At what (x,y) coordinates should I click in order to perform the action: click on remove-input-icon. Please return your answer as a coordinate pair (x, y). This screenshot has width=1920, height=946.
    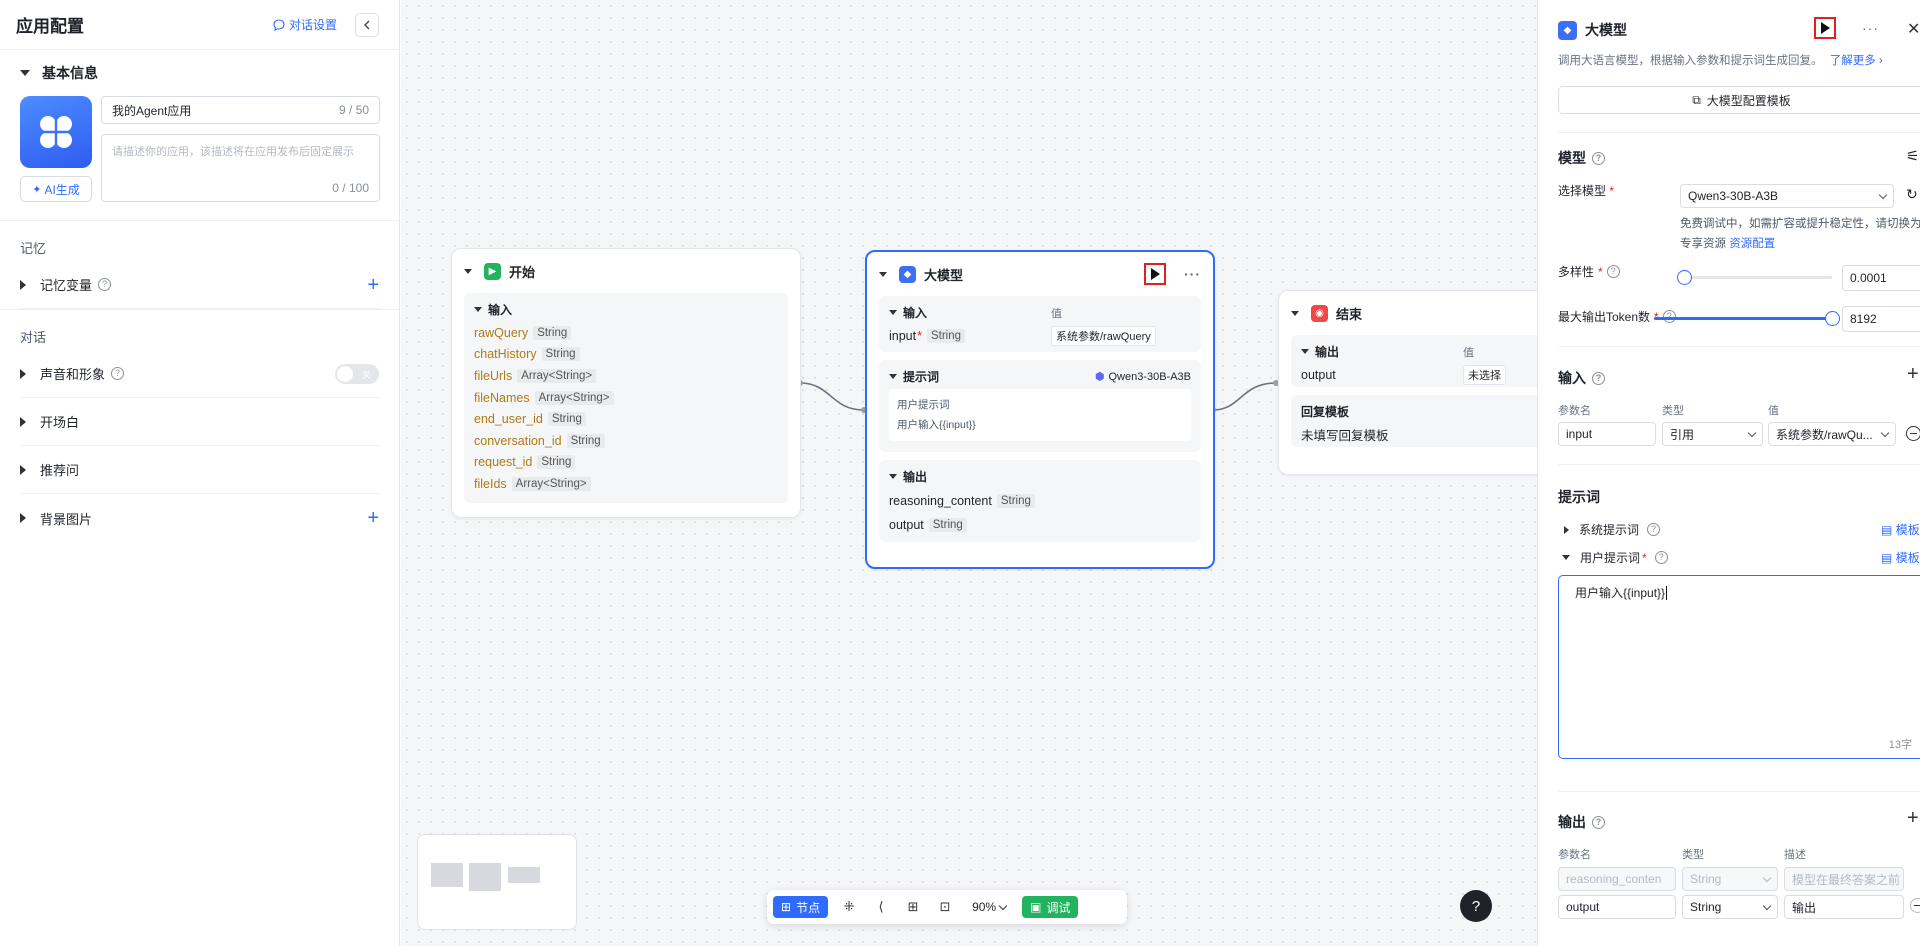
    Looking at the image, I should click on (1913, 433).